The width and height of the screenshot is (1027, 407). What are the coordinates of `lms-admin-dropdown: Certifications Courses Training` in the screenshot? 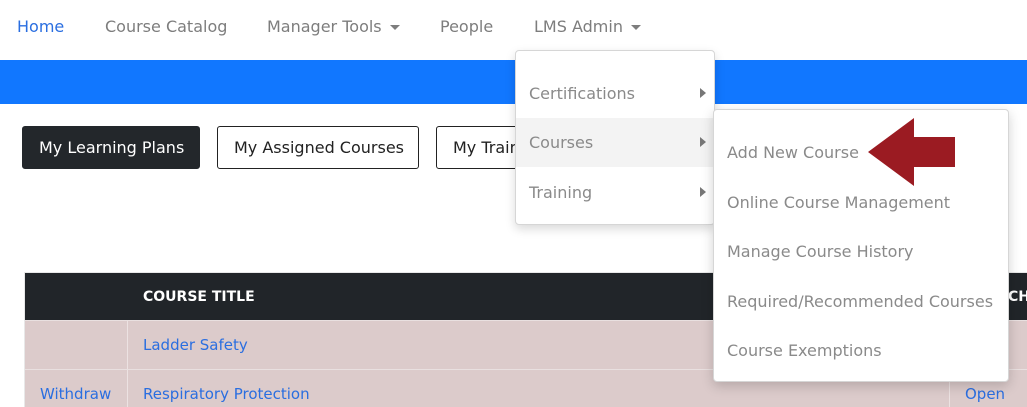 It's located at (615, 137).